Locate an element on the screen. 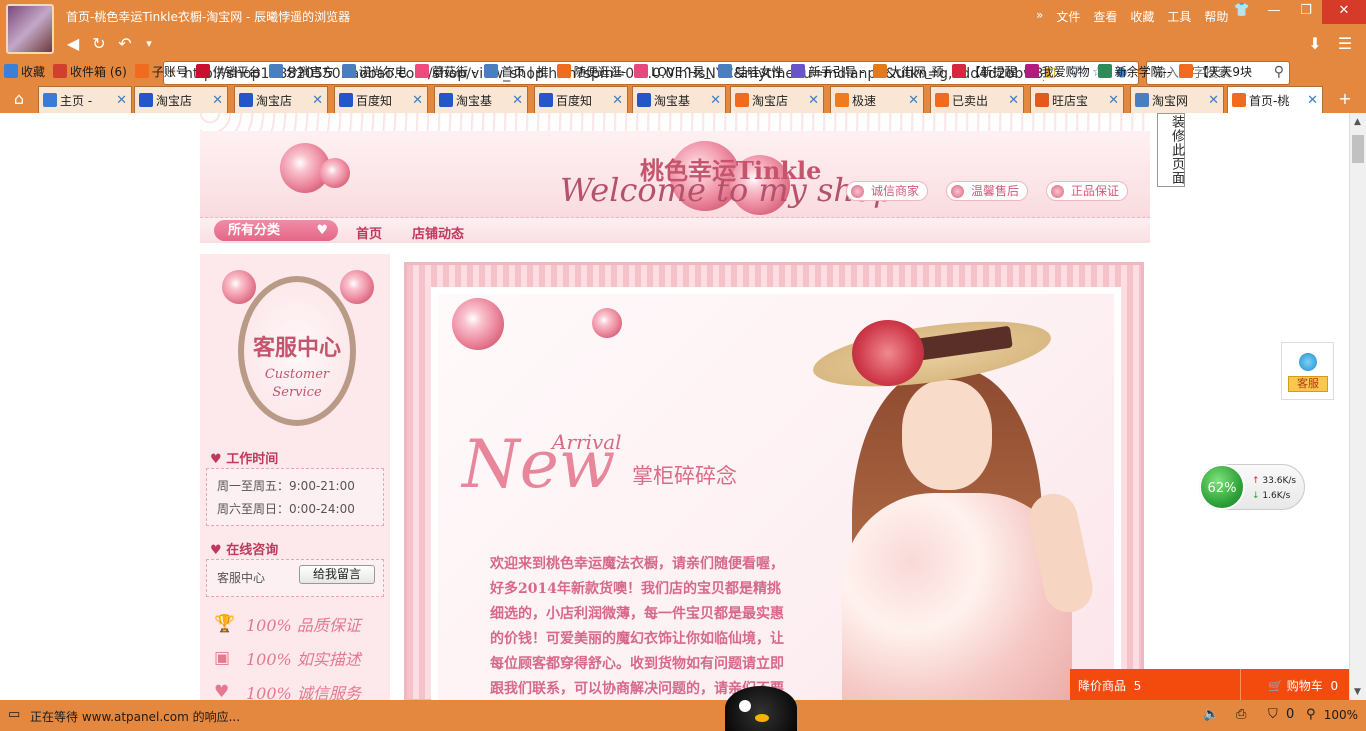  close-button: ✕ is located at coordinates (1344, 12).